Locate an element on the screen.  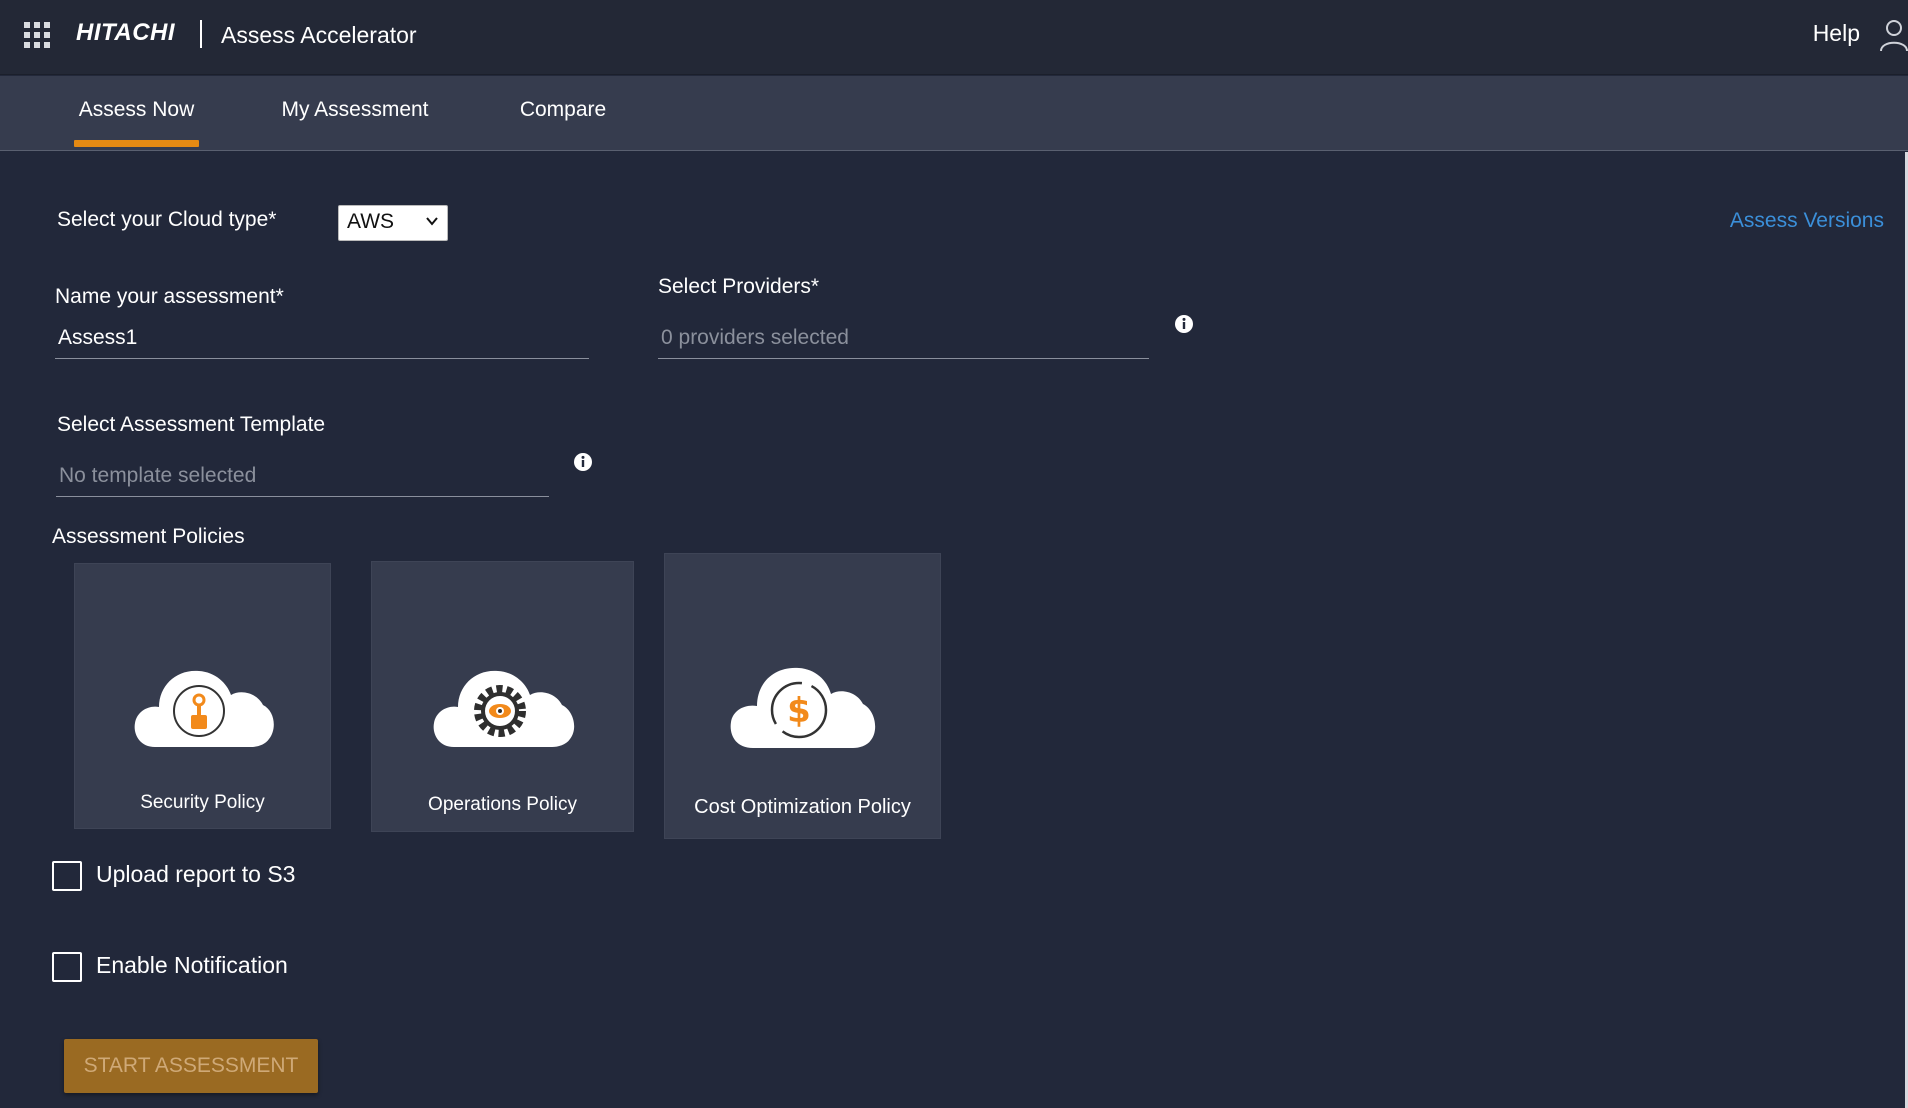
tab-bar: Assess Now My Assessment Compare is located at coordinates (954, 113).